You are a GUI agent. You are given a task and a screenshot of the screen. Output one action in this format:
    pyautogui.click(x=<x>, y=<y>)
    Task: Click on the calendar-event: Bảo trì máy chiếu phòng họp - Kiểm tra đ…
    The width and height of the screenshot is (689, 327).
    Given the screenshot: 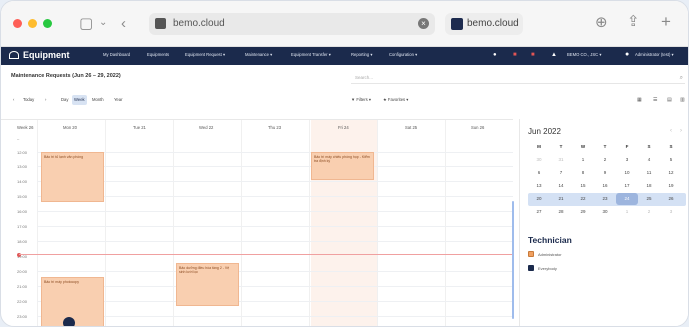 What is the action you would take?
    pyautogui.click(x=342, y=166)
    